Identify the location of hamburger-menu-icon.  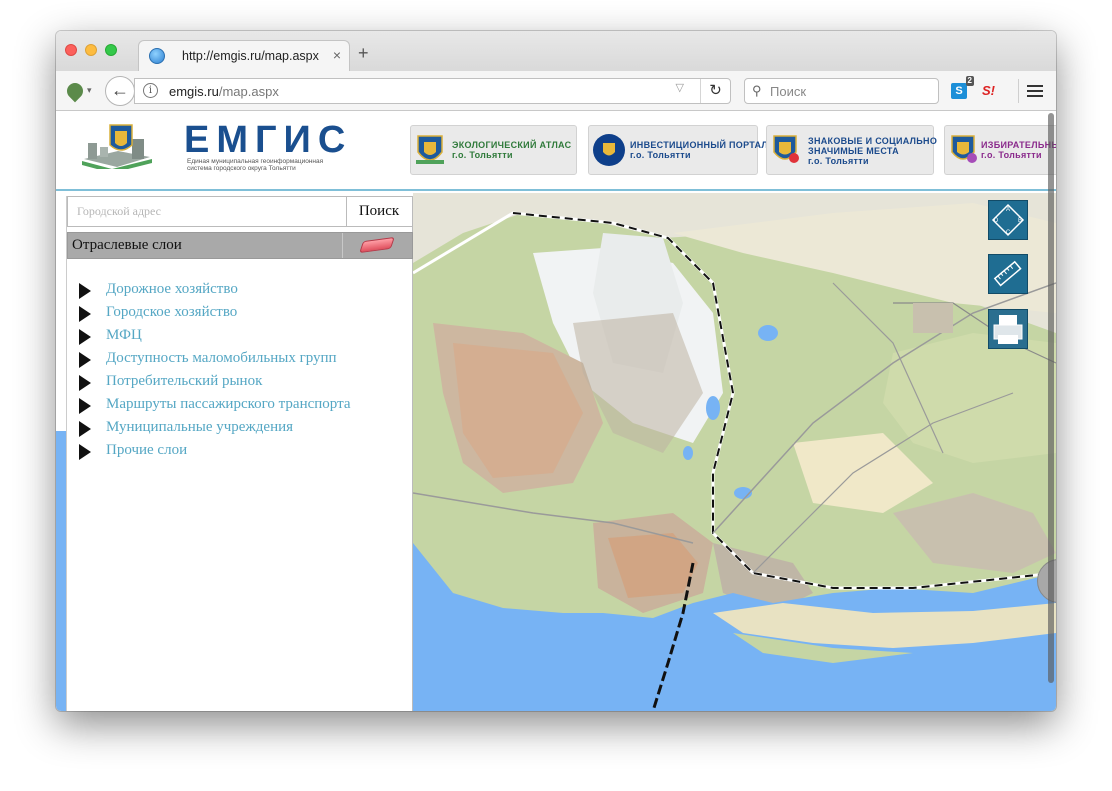
(1032, 91).